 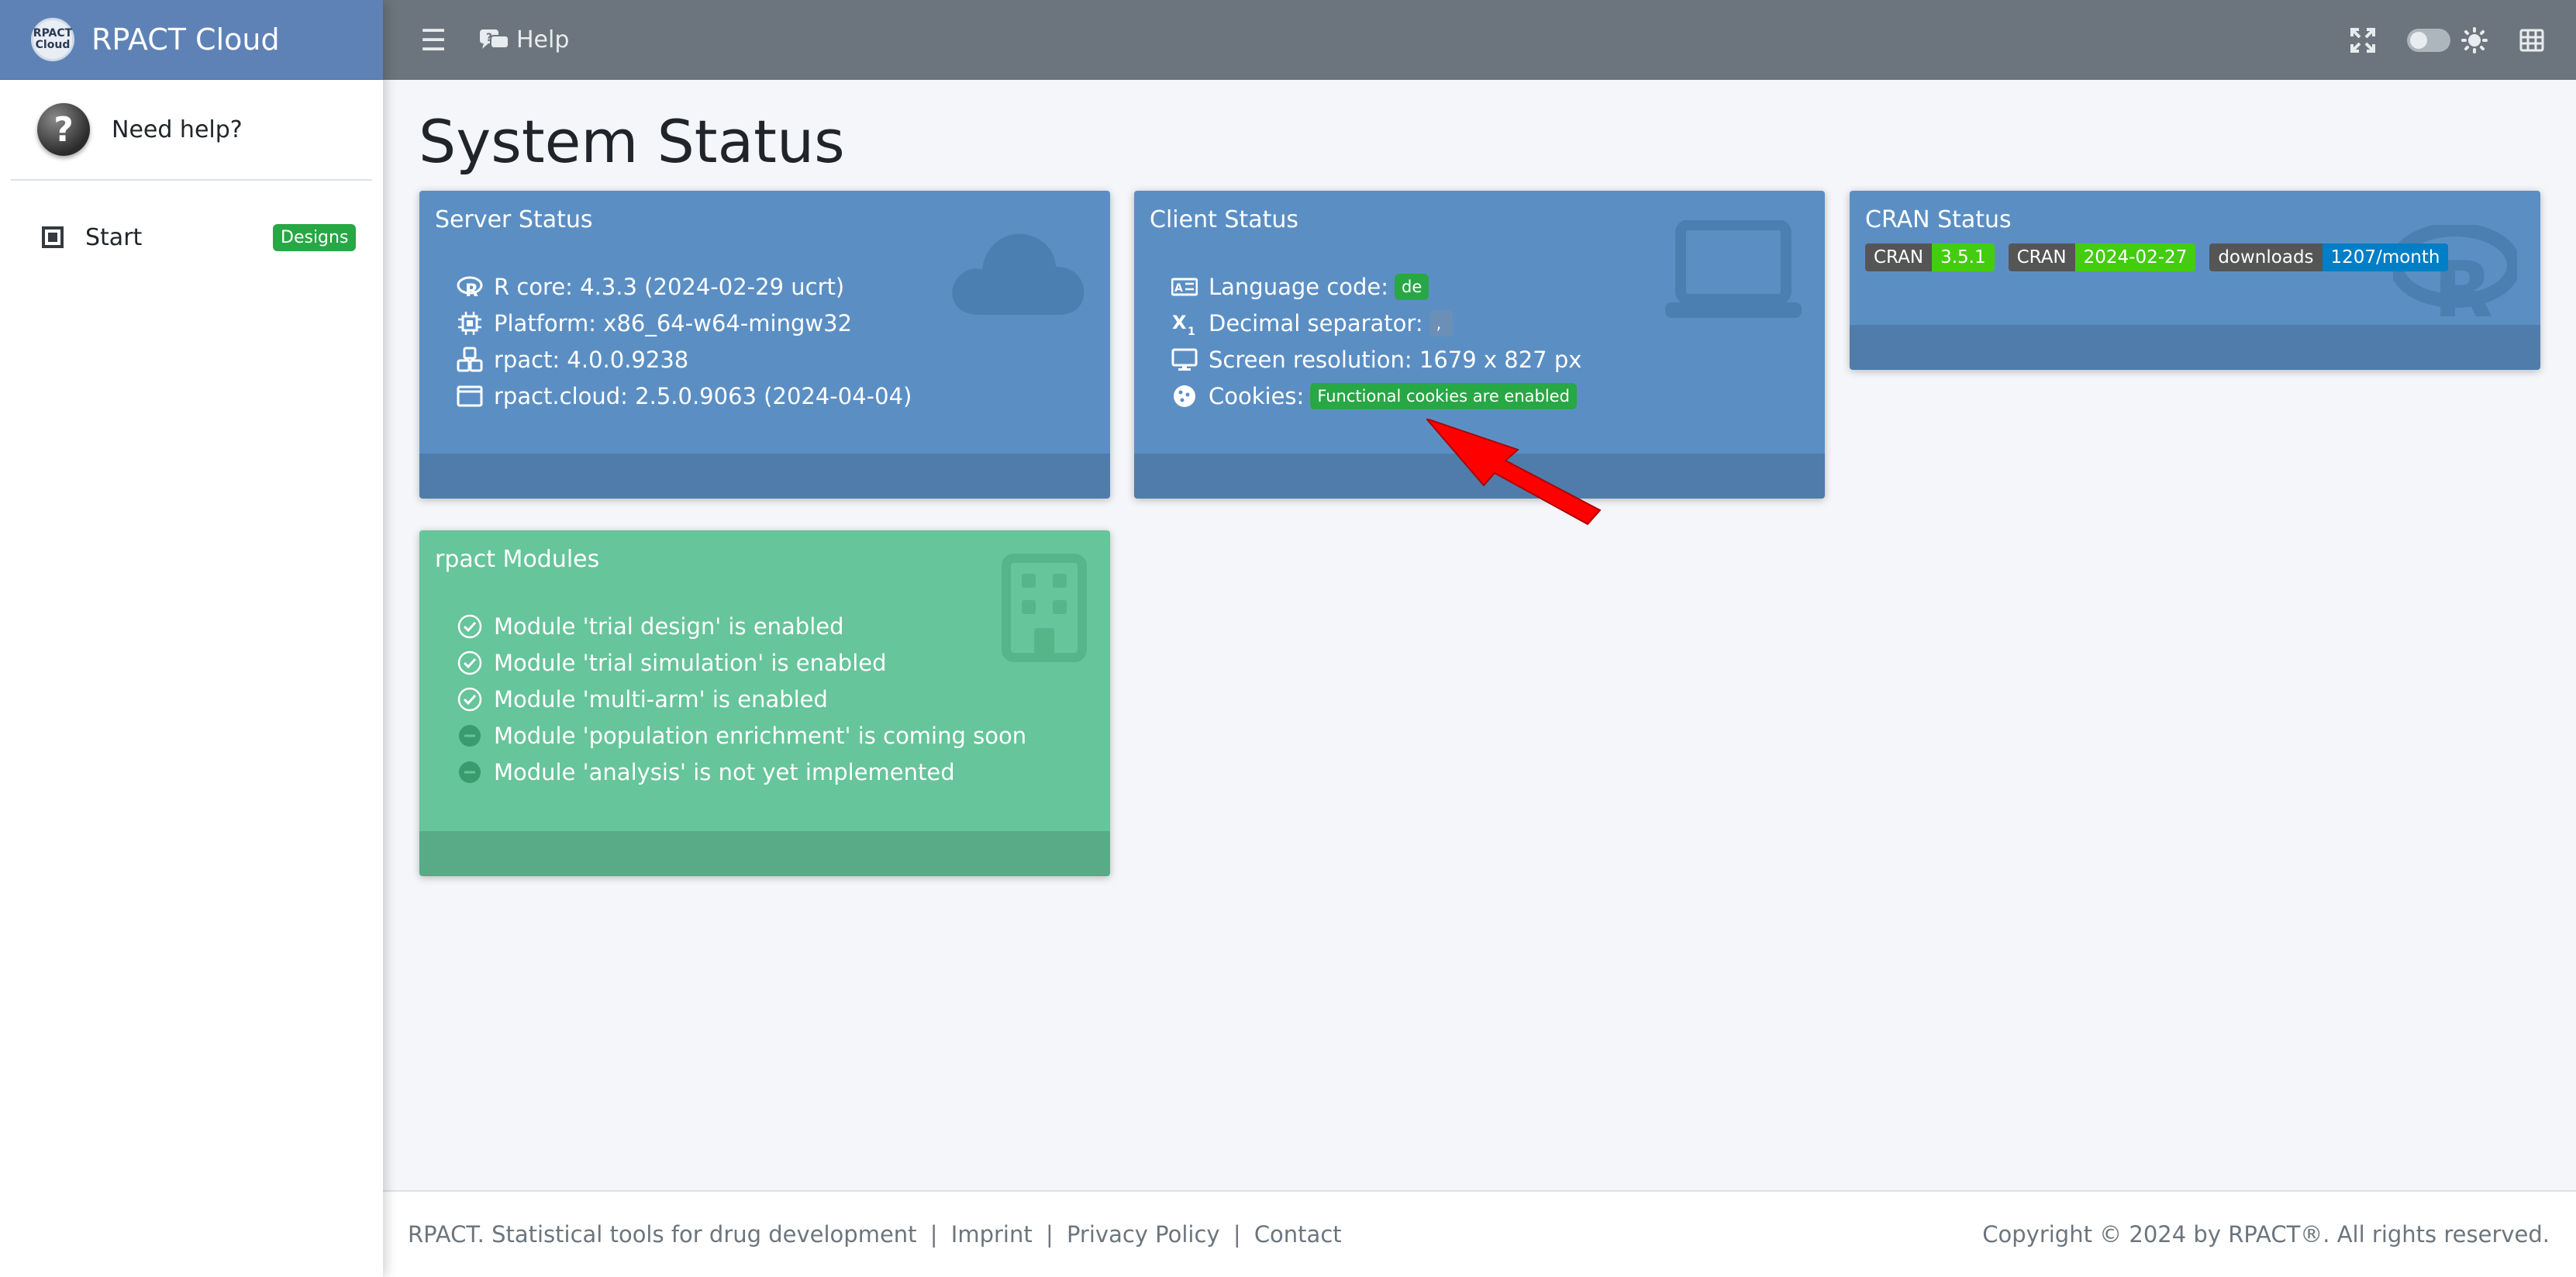 What do you see at coordinates (2428, 40) in the screenshot?
I see `theme-toggle` at bounding box center [2428, 40].